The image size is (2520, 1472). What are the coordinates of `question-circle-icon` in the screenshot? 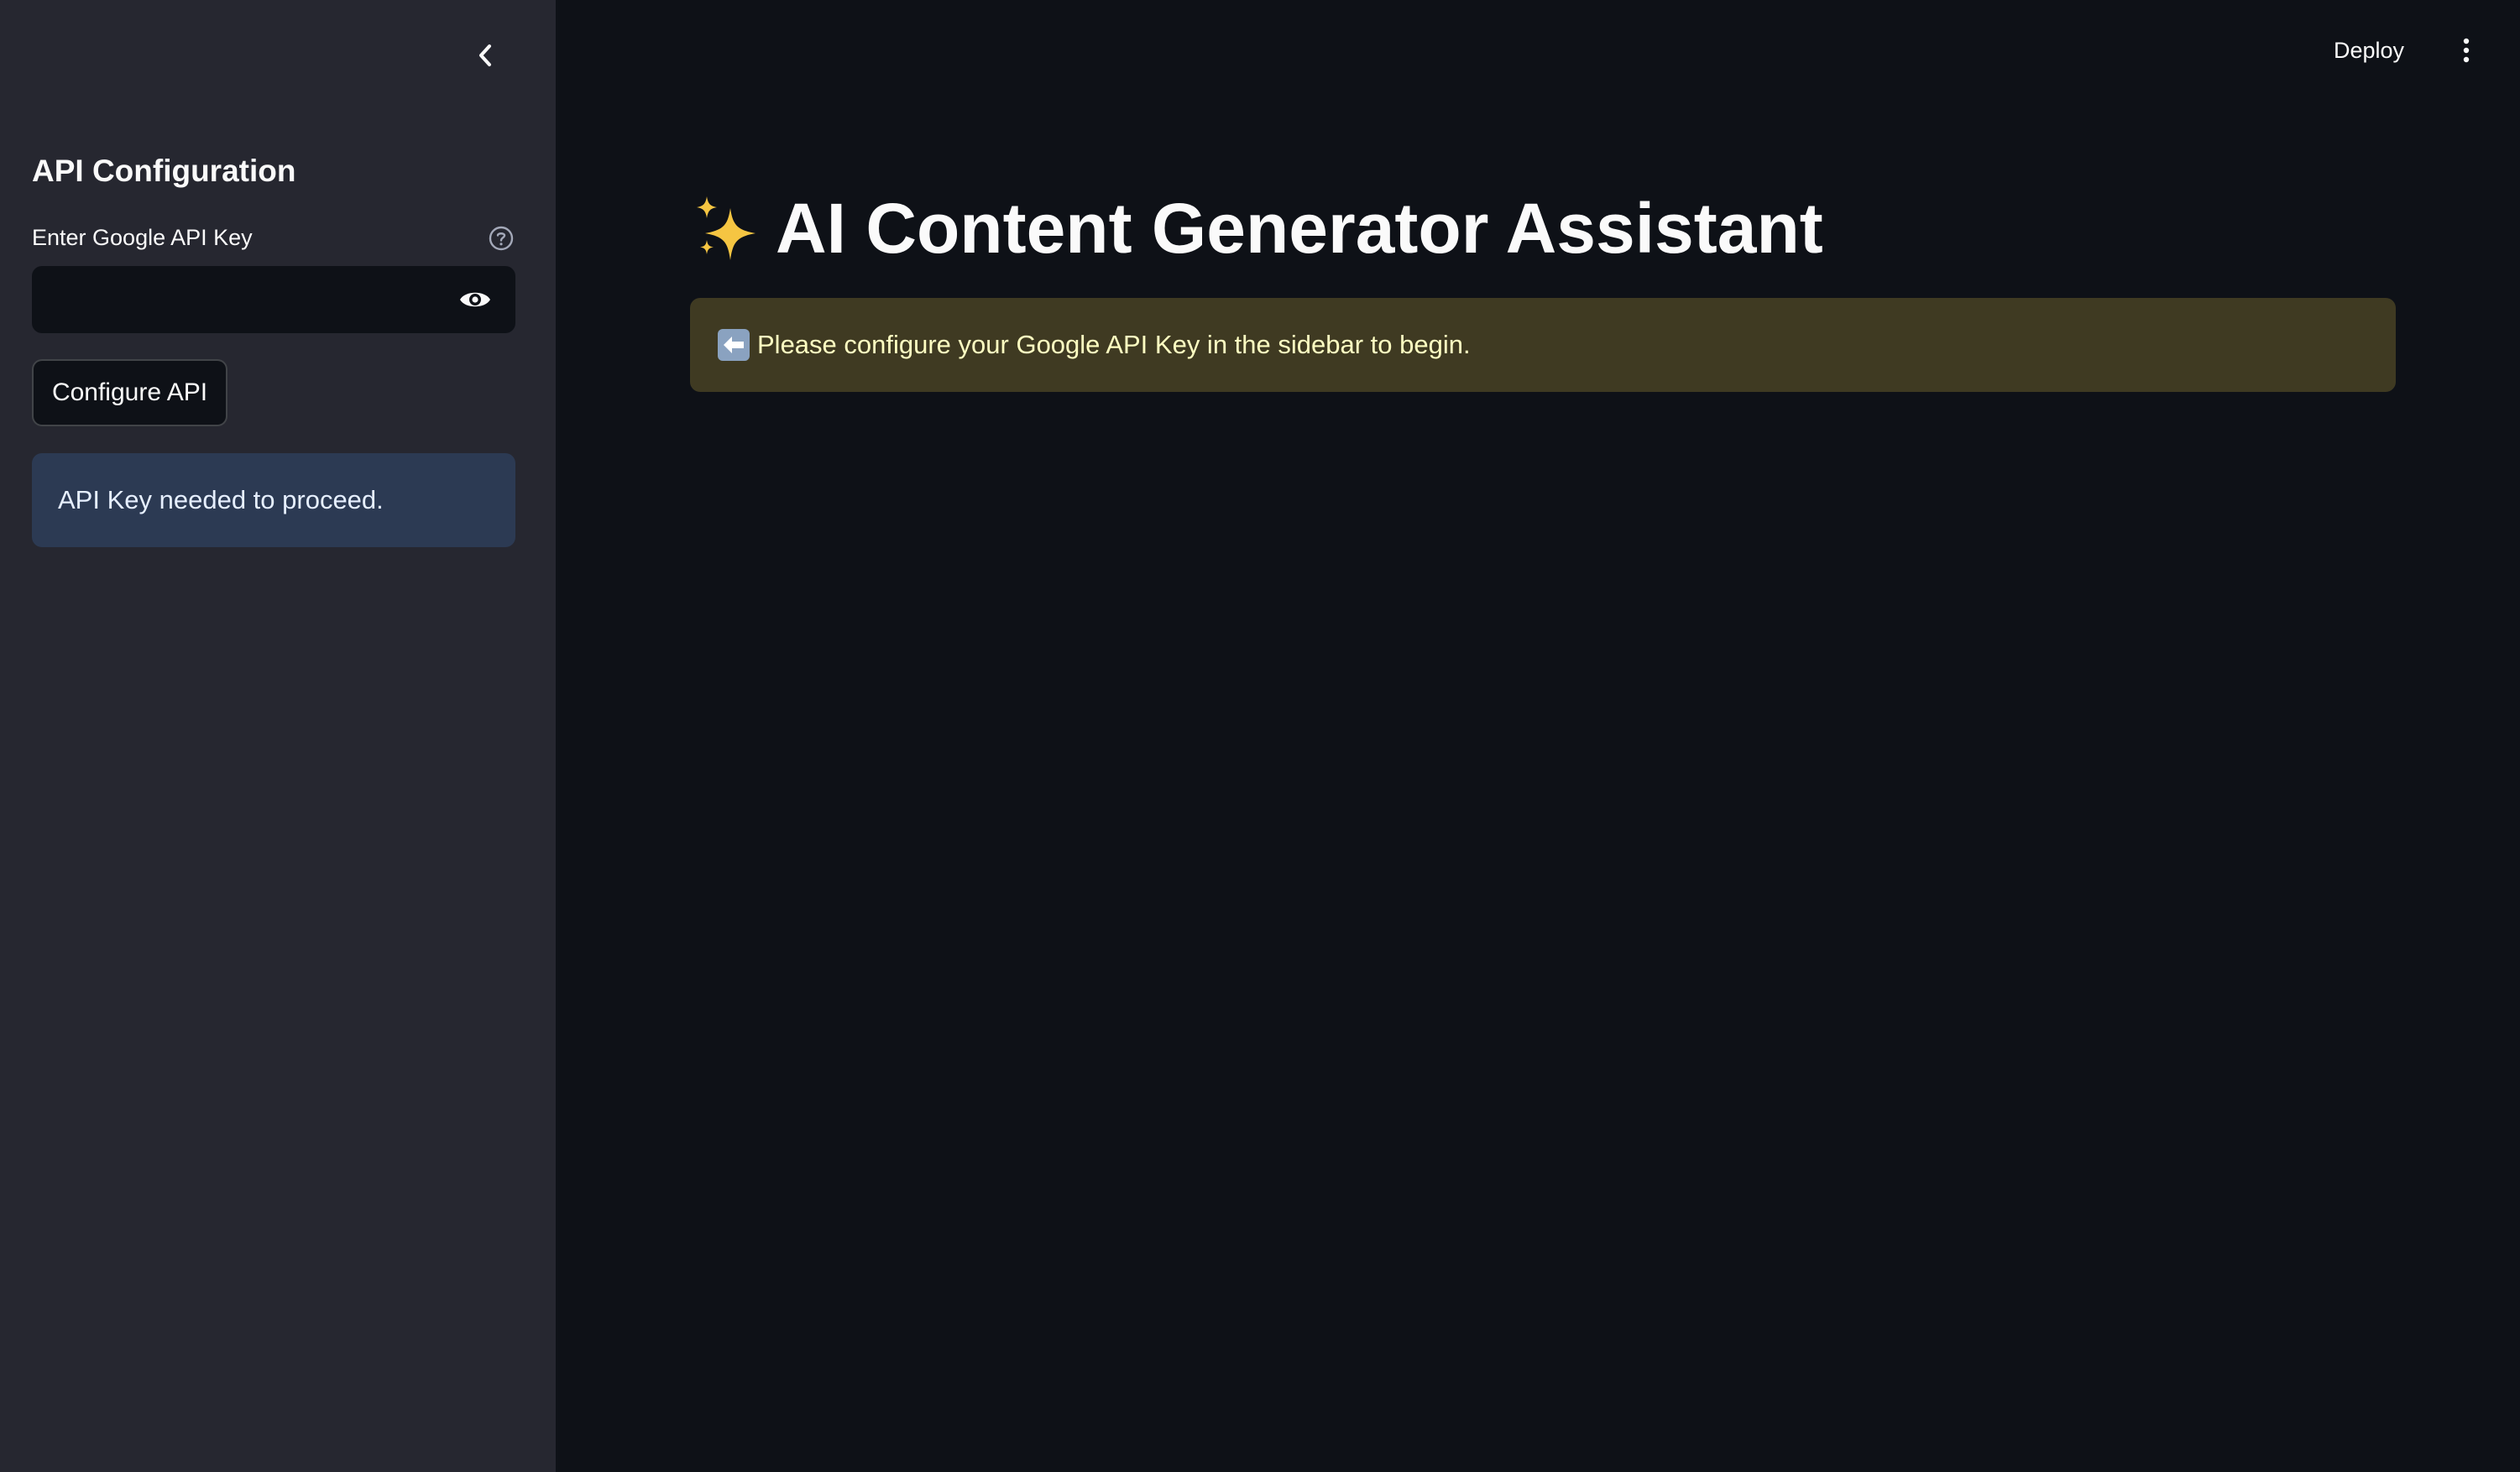 It's located at (501, 238).